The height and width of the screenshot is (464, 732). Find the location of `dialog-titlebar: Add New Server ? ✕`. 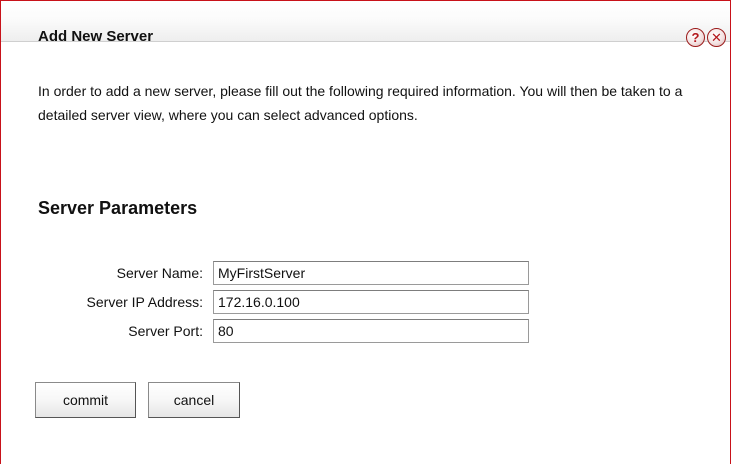

dialog-titlebar: Add New Server ? ✕ is located at coordinates (365, 24).